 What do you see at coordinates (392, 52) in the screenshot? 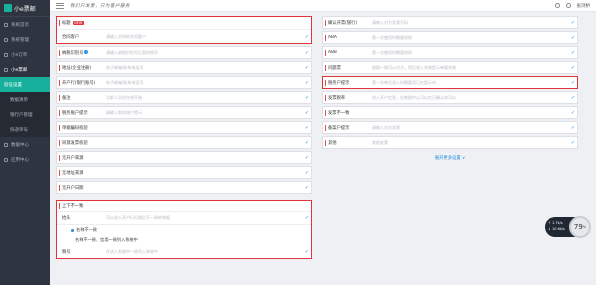
I see `row-hint: 第一次使用时需要授权` at bounding box center [392, 52].